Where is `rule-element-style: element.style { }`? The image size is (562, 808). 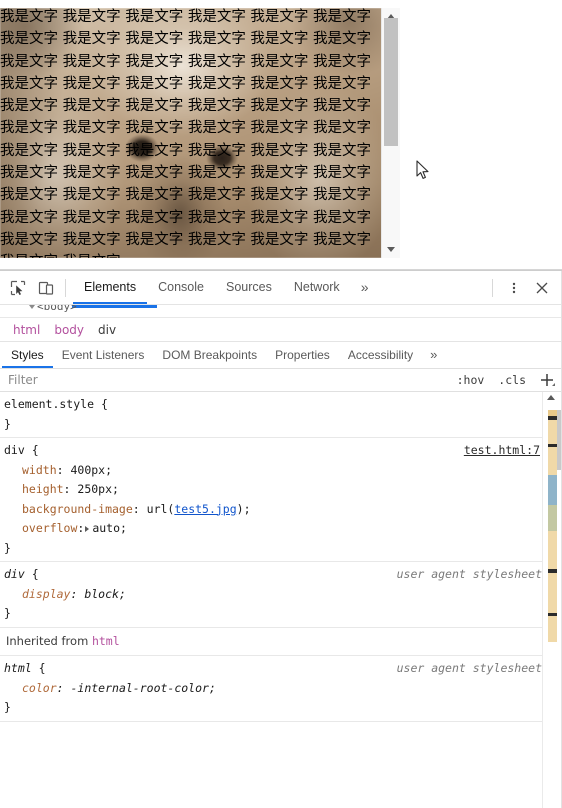
rule-element-style: element.style { } is located at coordinates (281, 415).